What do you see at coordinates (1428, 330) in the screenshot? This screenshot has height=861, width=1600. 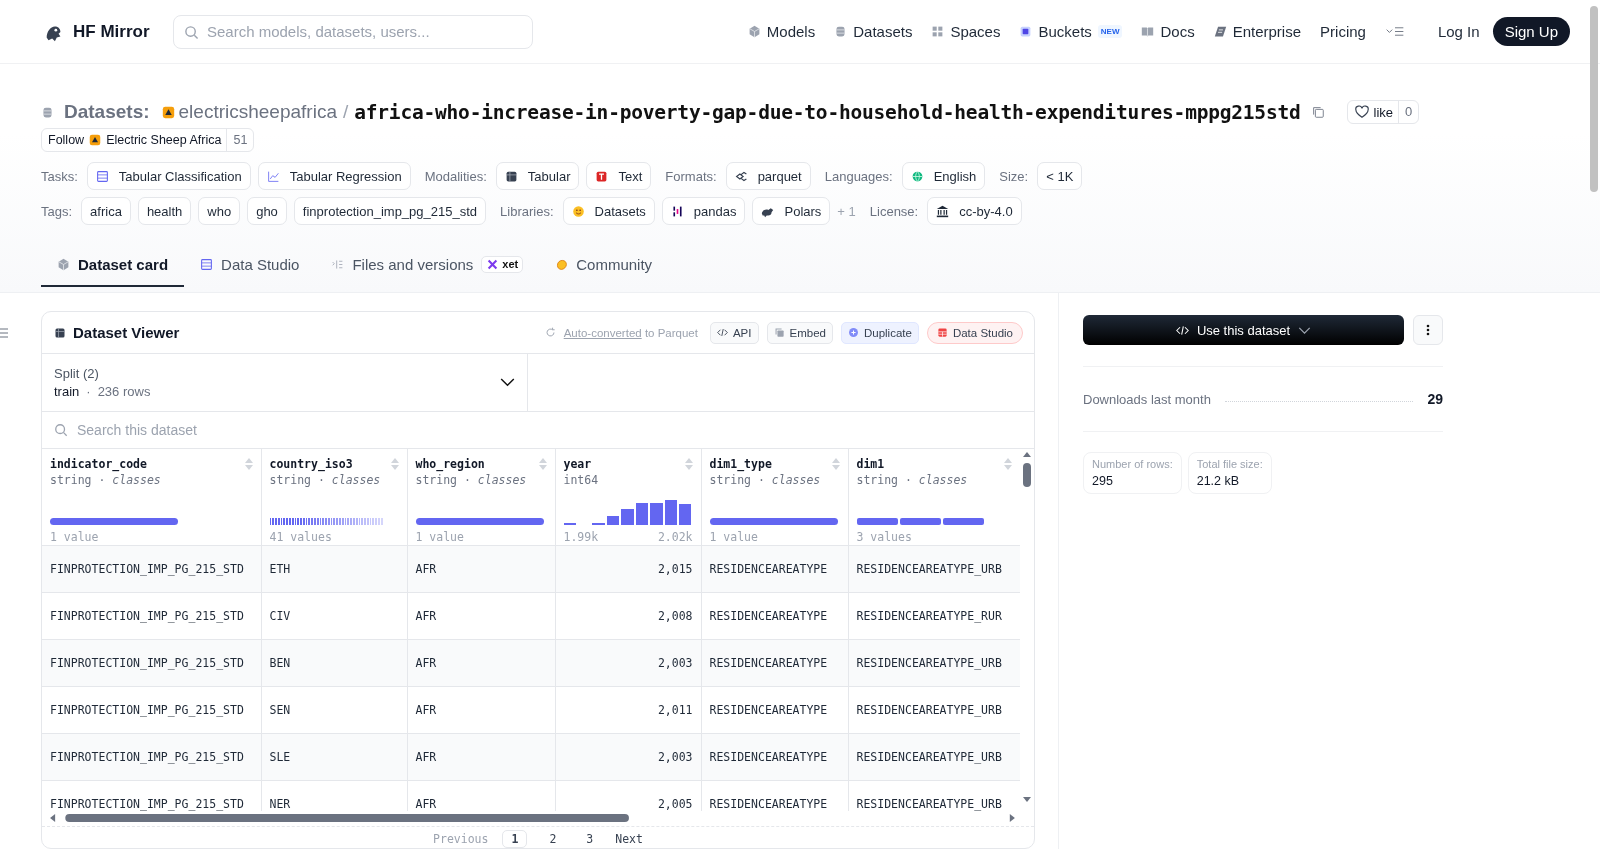 I see `more-options-button` at bounding box center [1428, 330].